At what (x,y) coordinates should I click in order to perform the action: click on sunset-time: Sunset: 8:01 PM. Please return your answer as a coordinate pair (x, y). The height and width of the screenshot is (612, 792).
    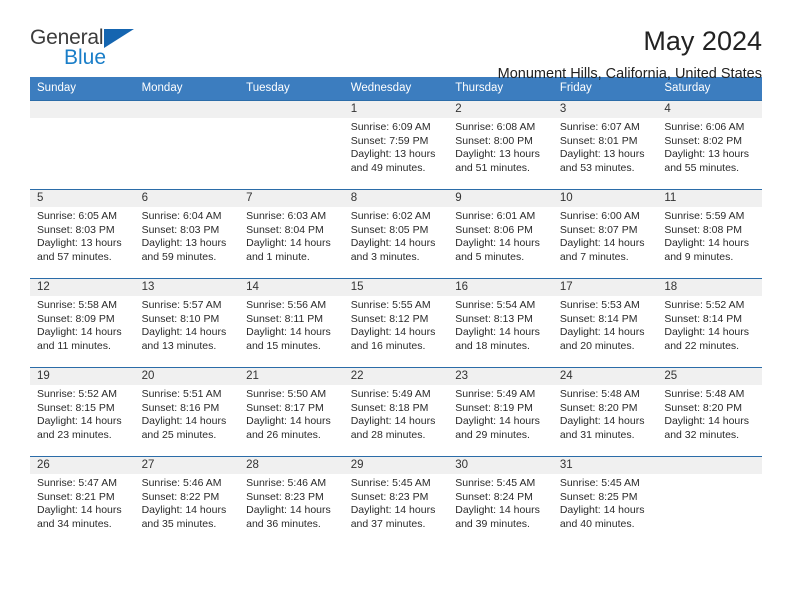
    Looking at the image, I should click on (598, 140).